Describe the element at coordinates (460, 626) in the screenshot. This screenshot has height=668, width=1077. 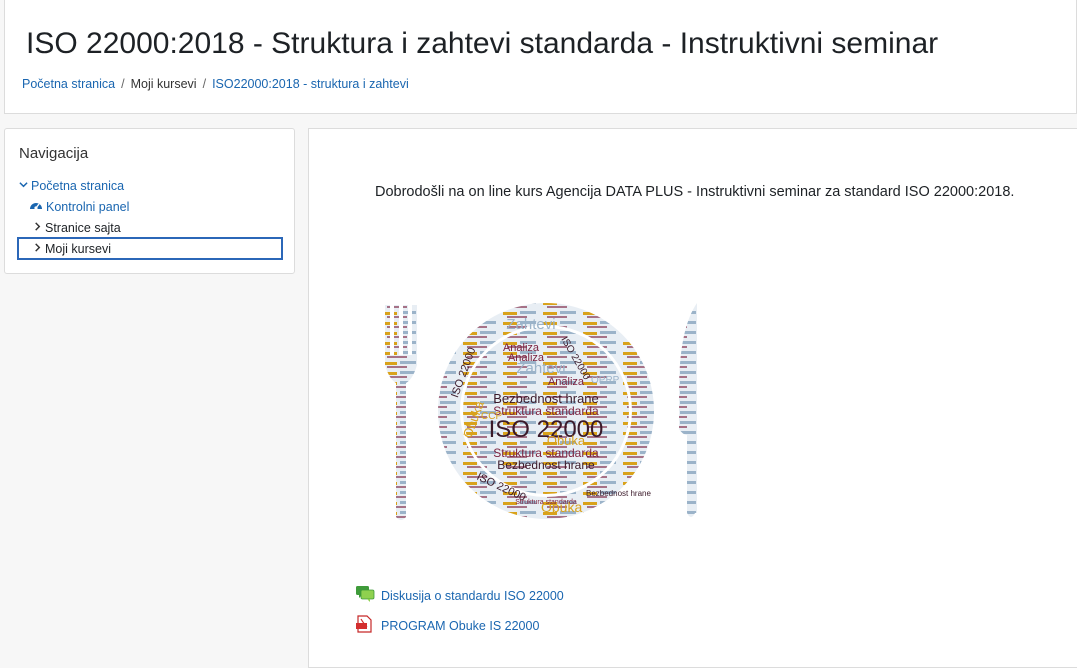
I see `pdf-link: PROGRAM Obuke IS 22000` at that location.